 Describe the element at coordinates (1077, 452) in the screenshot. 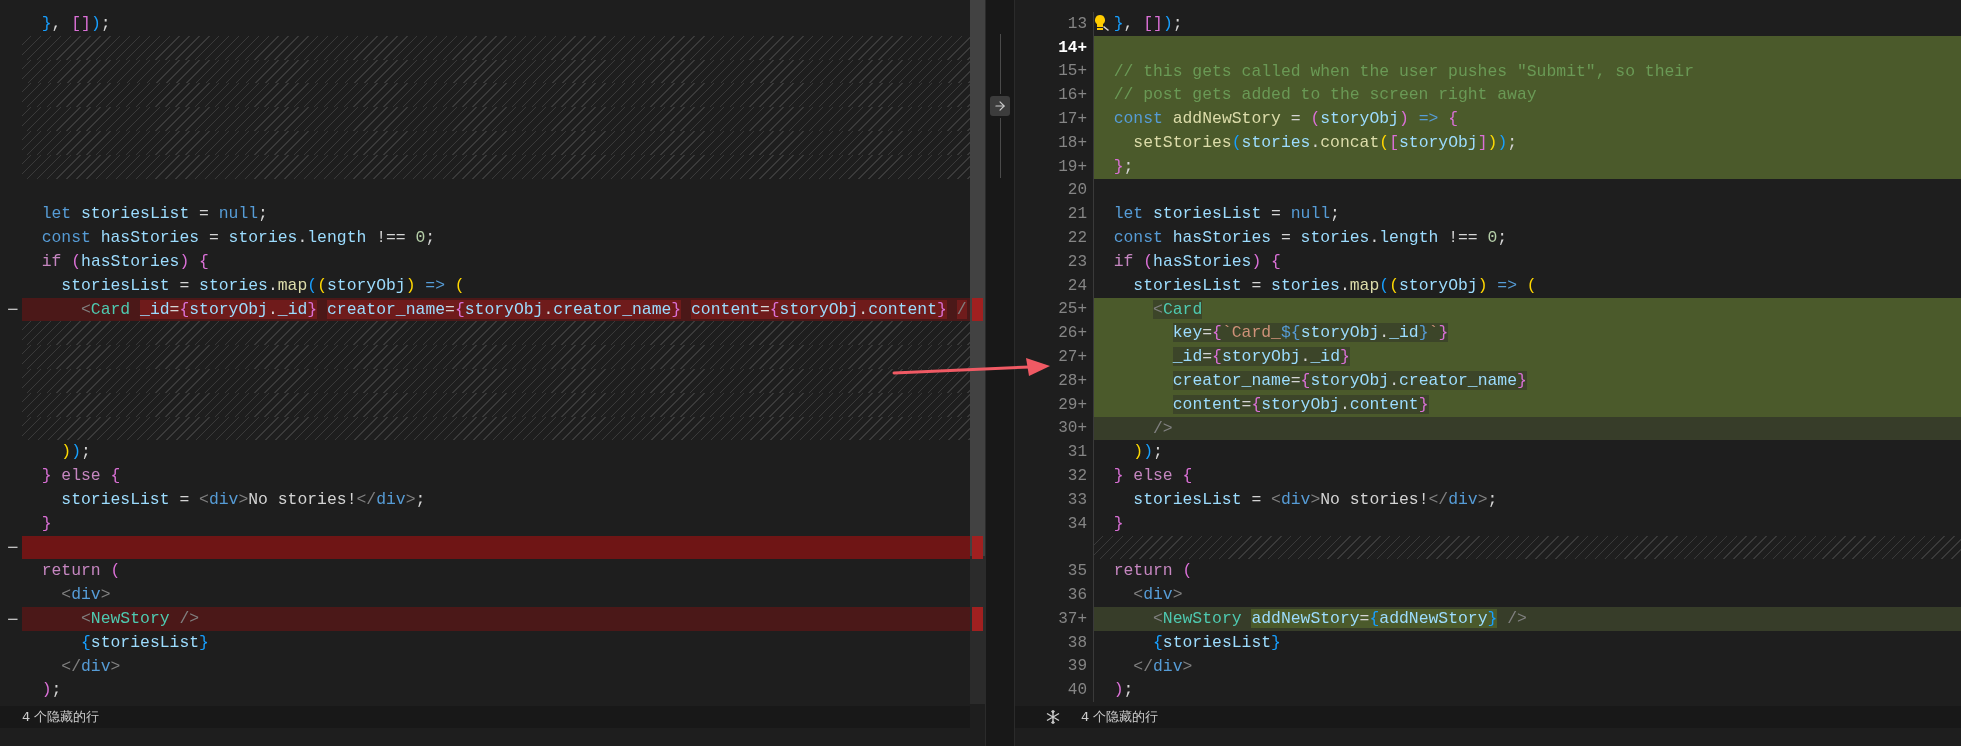

I see `line-number: 31` at that location.